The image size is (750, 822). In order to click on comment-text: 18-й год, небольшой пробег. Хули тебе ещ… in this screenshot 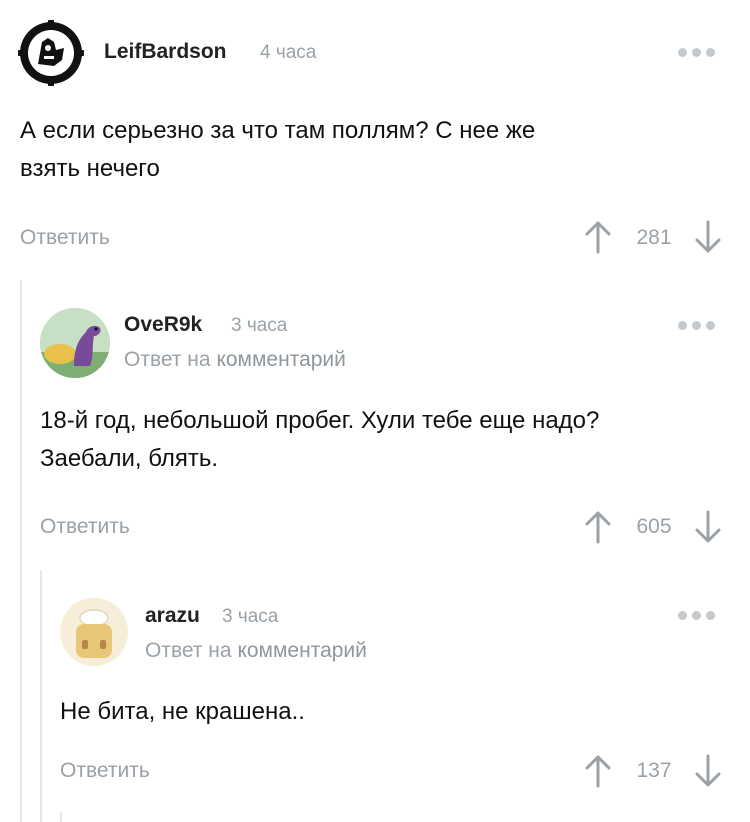, I will do `click(390, 440)`.